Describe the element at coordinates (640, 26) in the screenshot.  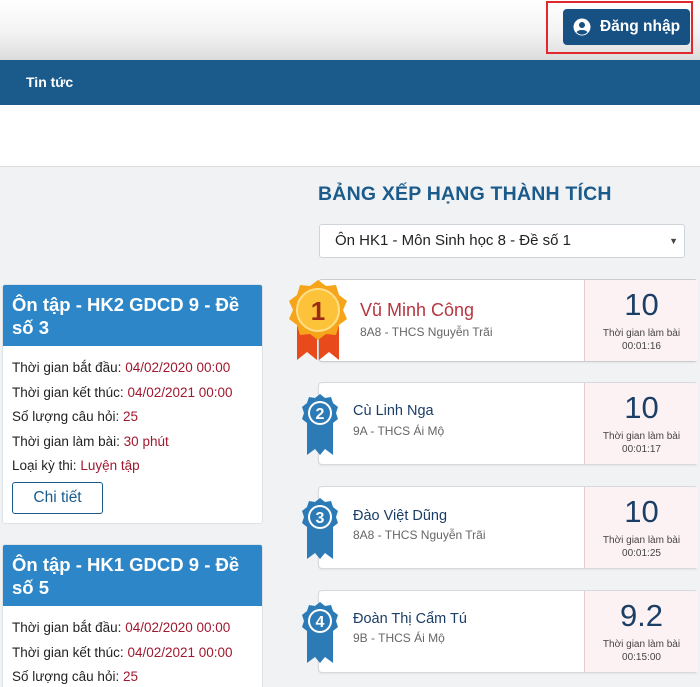
I see `login-label: Đăng nhập` at that location.